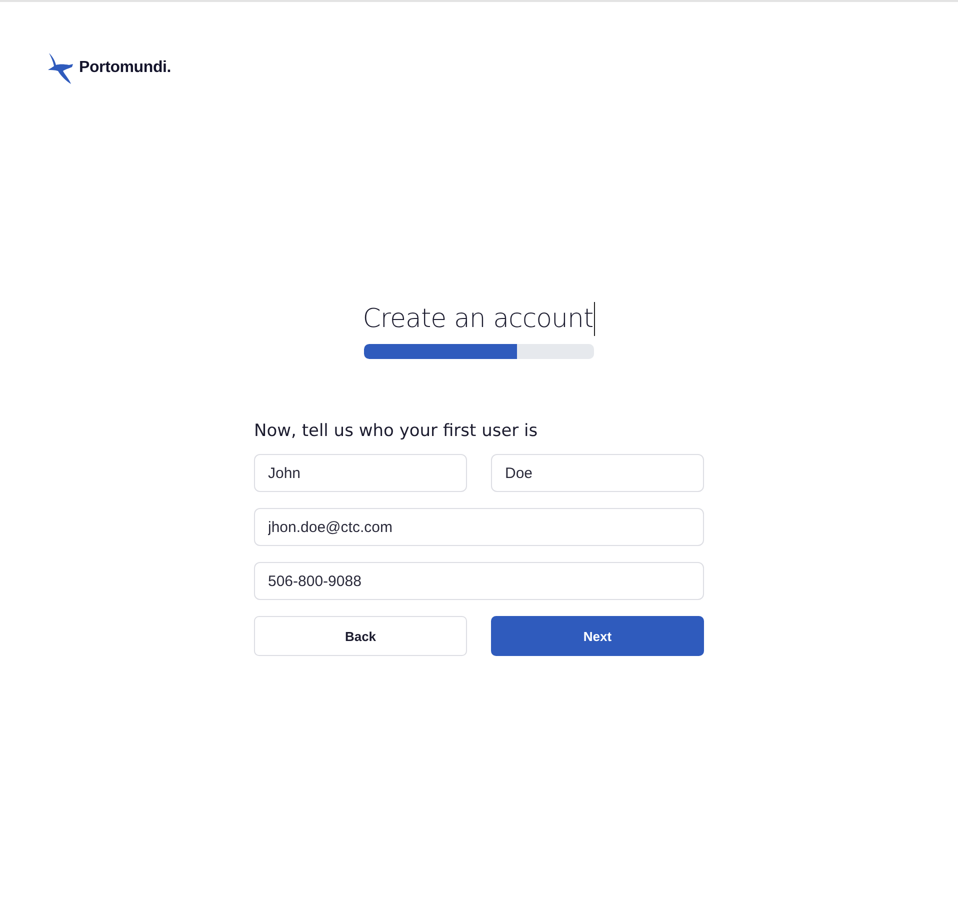  What do you see at coordinates (61, 68) in the screenshot?
I see `bird-logo-icon` at bounding box center [61, 68].